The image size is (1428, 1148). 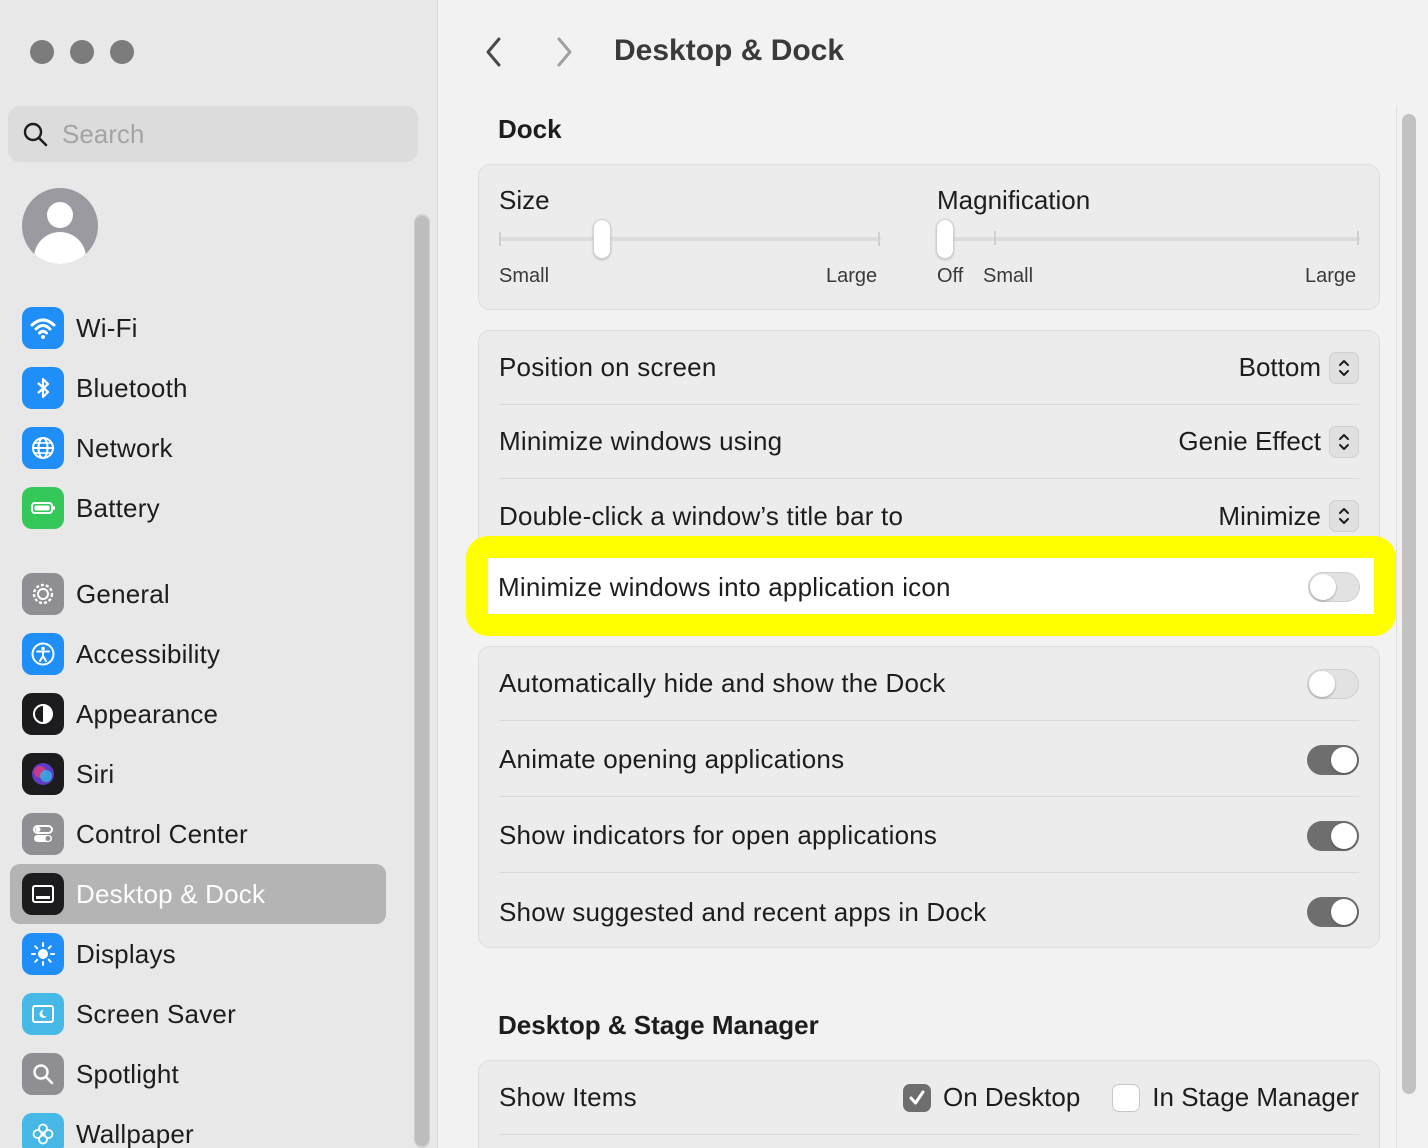 What do you see at coordinates (641, 441) in the screenshot?
I see `minimize-using-label: Minimize windows using` at bounding box center [641, 441].